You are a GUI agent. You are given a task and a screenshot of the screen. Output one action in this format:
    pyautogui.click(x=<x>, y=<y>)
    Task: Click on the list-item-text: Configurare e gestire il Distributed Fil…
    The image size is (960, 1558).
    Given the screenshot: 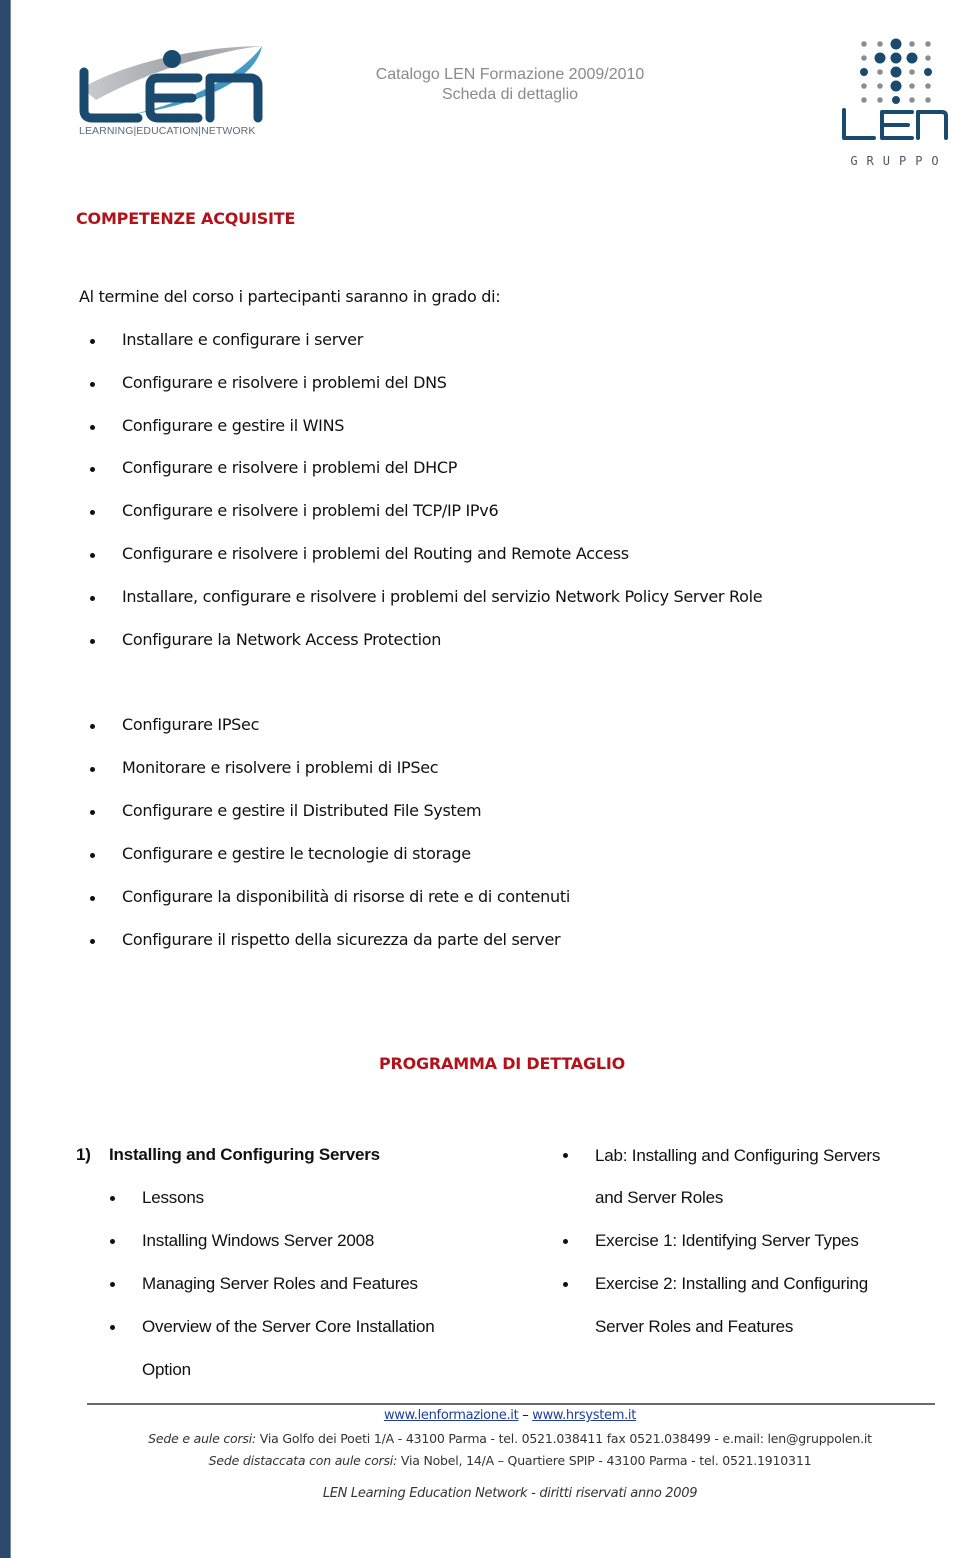 What is the action you would take?
    pyautogui.click(x=302, y=810)
    